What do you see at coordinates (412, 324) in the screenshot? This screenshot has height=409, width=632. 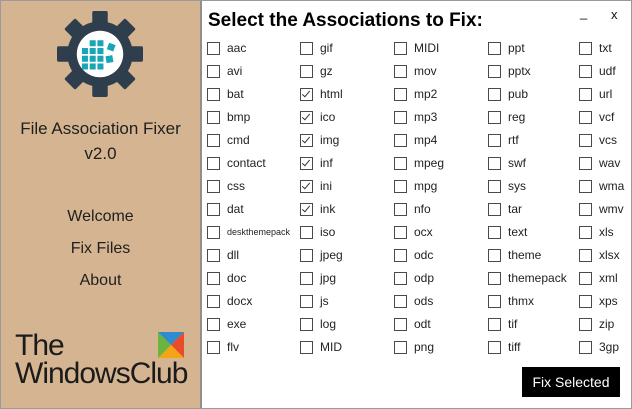 I see `checkbox-item: odt` at bounding box center [412, 324].